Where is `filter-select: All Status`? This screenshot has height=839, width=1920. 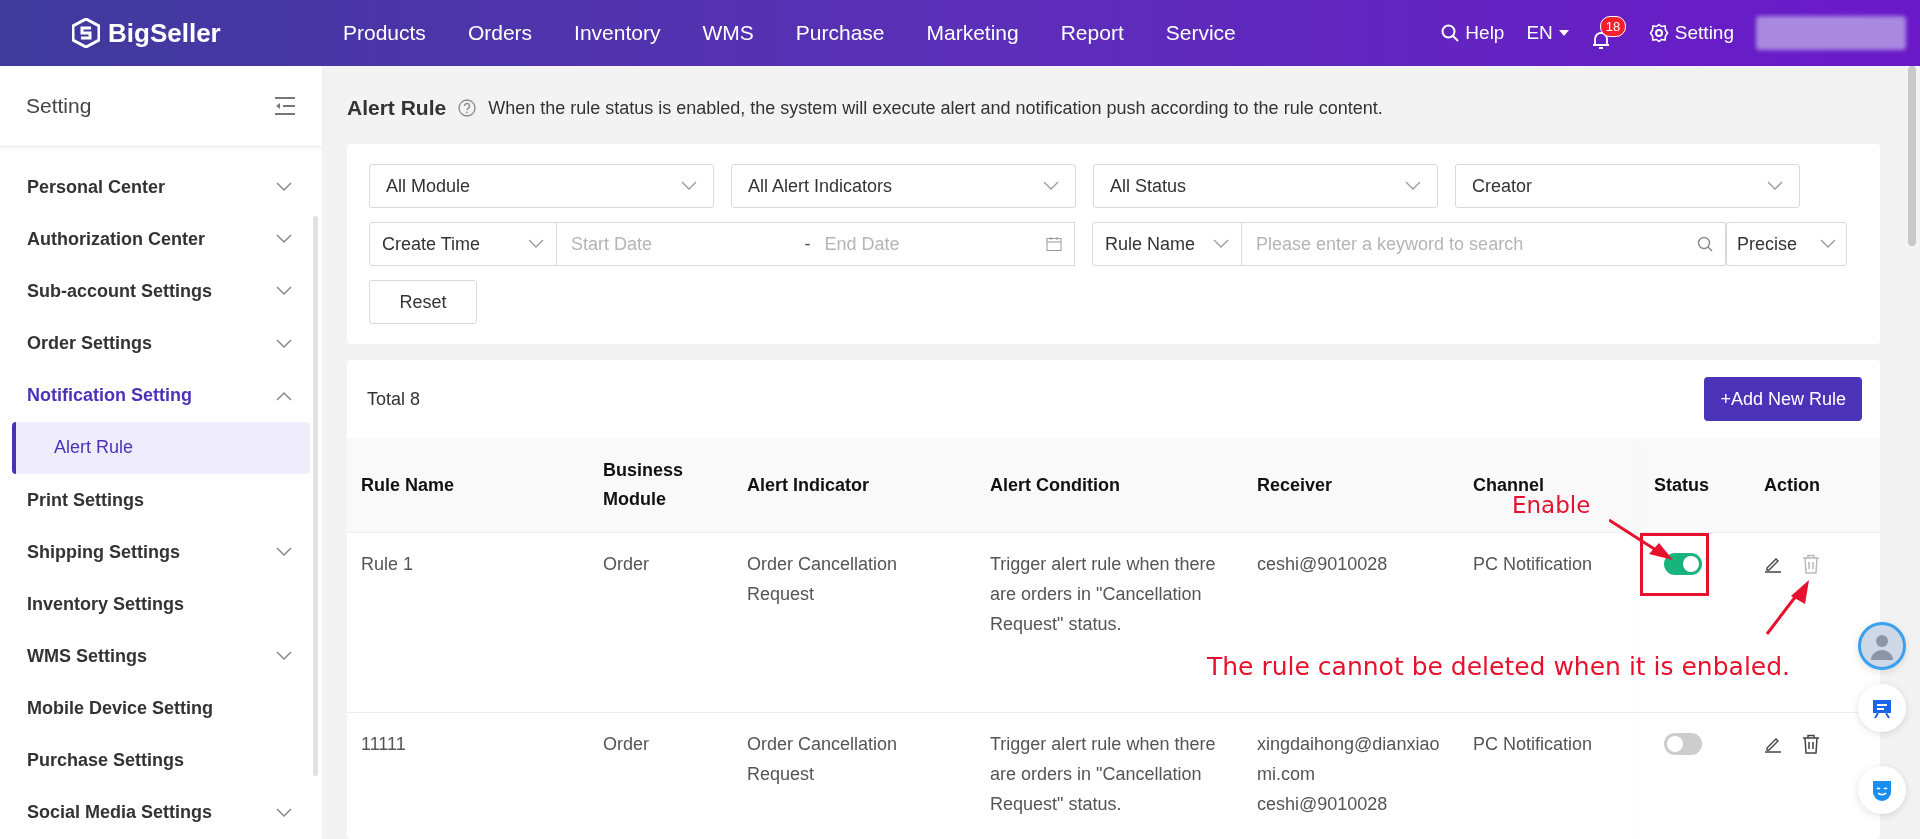
filter-select: All Status is located at coordinates (1265, 186).